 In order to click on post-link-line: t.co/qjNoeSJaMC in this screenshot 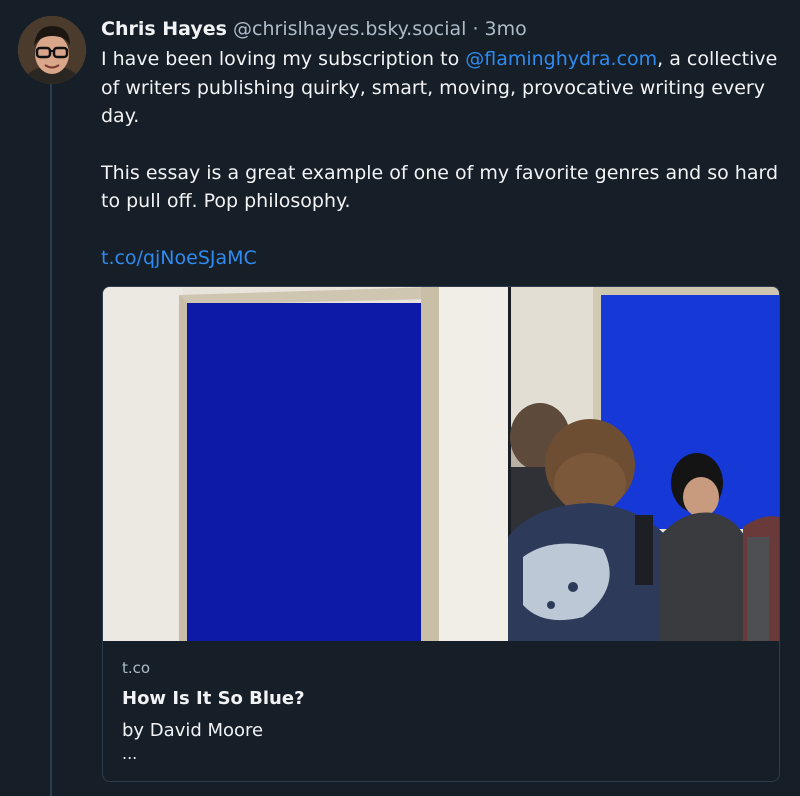, I will do `click(446, 258)`.